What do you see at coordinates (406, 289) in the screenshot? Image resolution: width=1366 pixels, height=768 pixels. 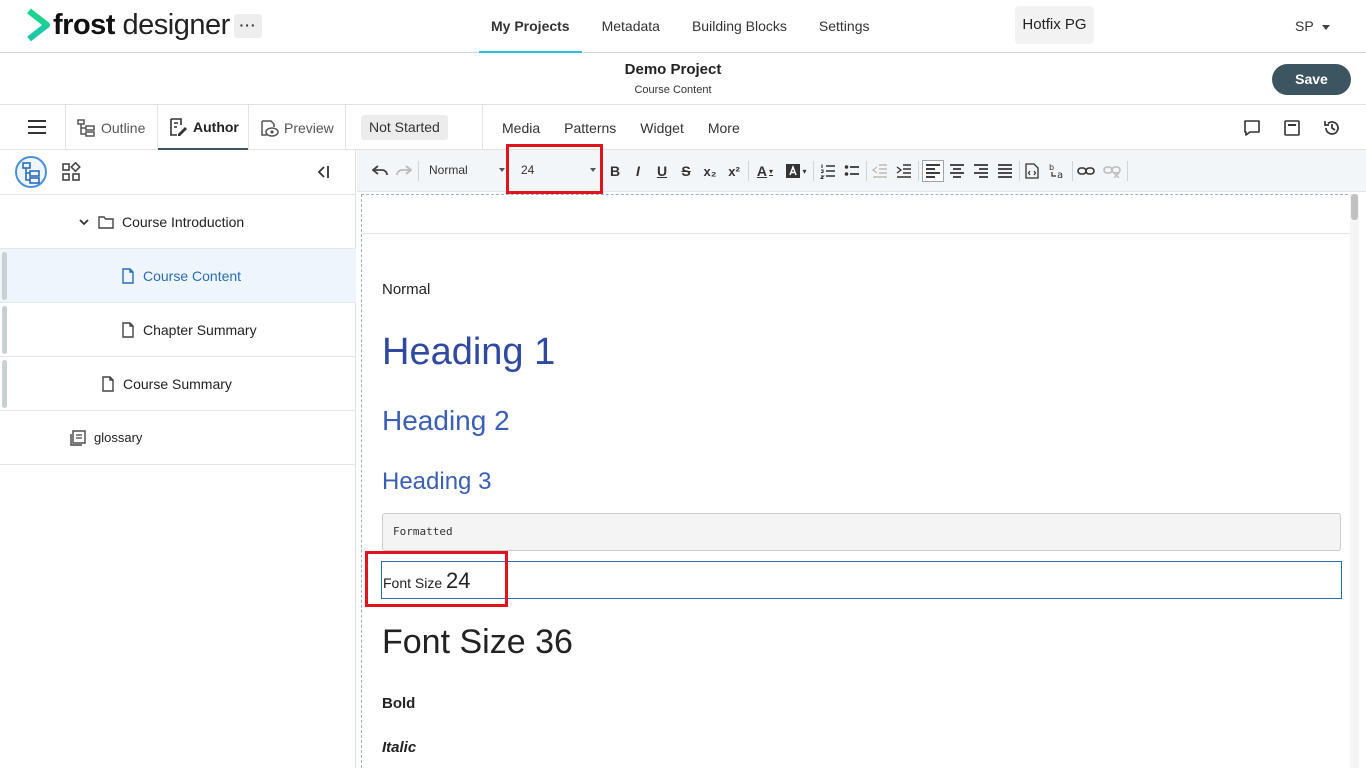 I see `normal-paragraph: Normal` at bounding box center [406, 289].